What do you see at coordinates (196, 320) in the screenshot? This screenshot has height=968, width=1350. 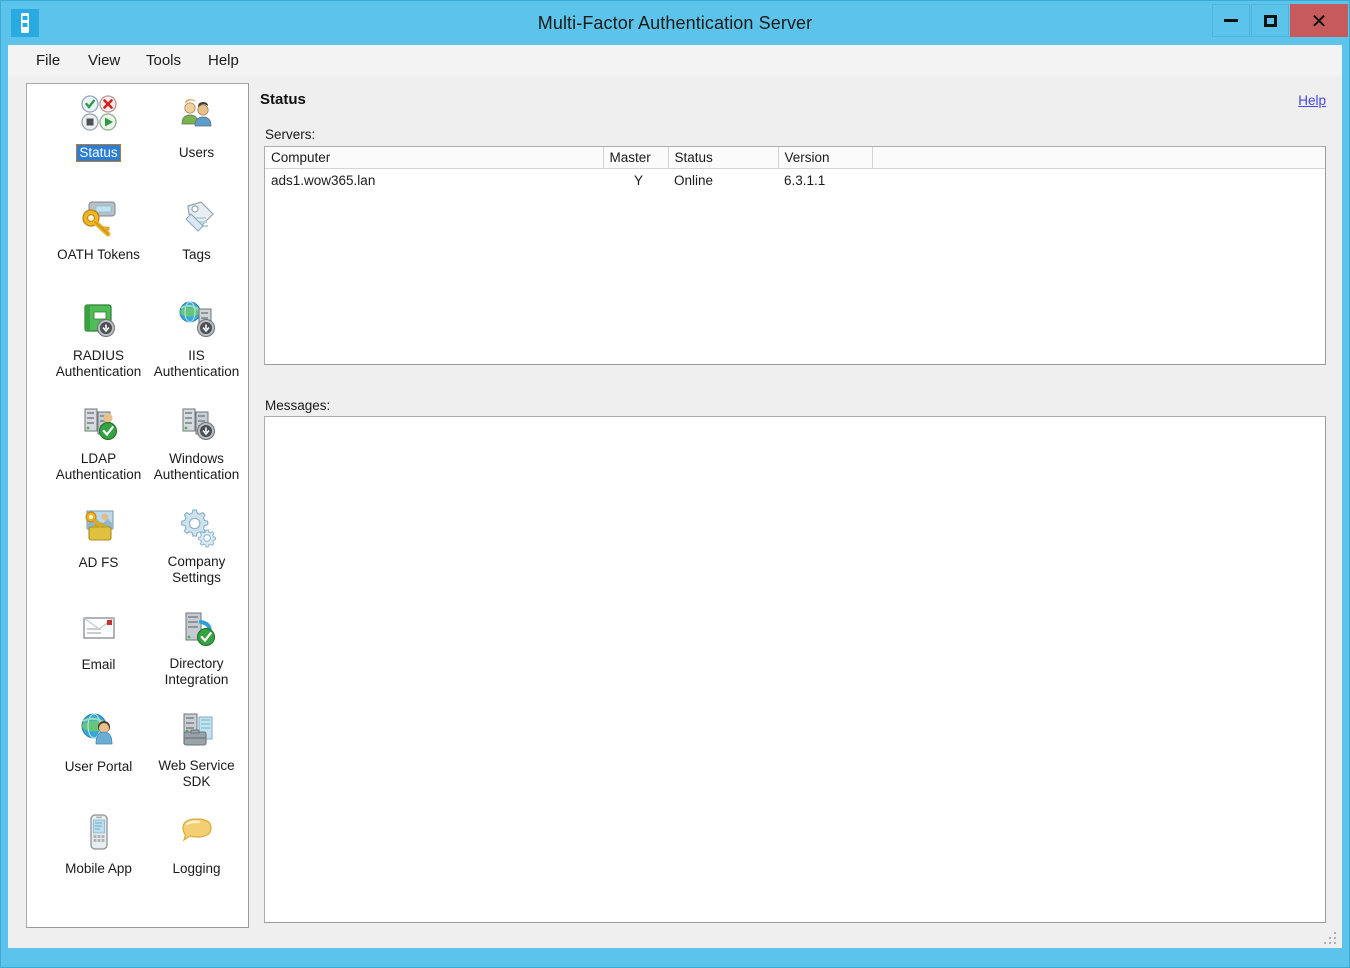 I see `iis-authentication-icon` at bounding box center [196, 320].